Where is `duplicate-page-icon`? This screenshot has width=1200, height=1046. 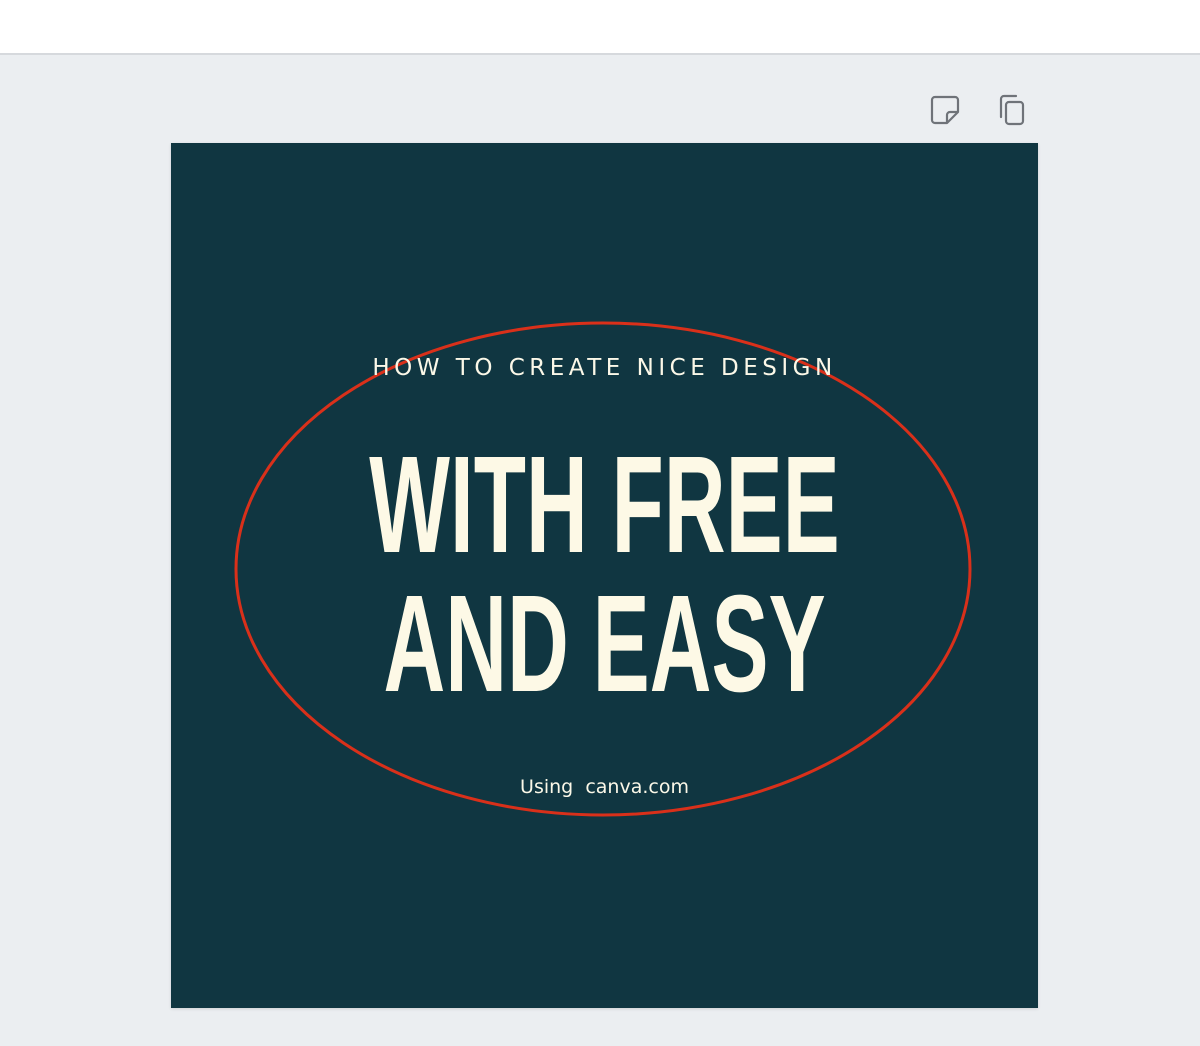 duplicate-page-icon is located at coordinates (1012, 110).